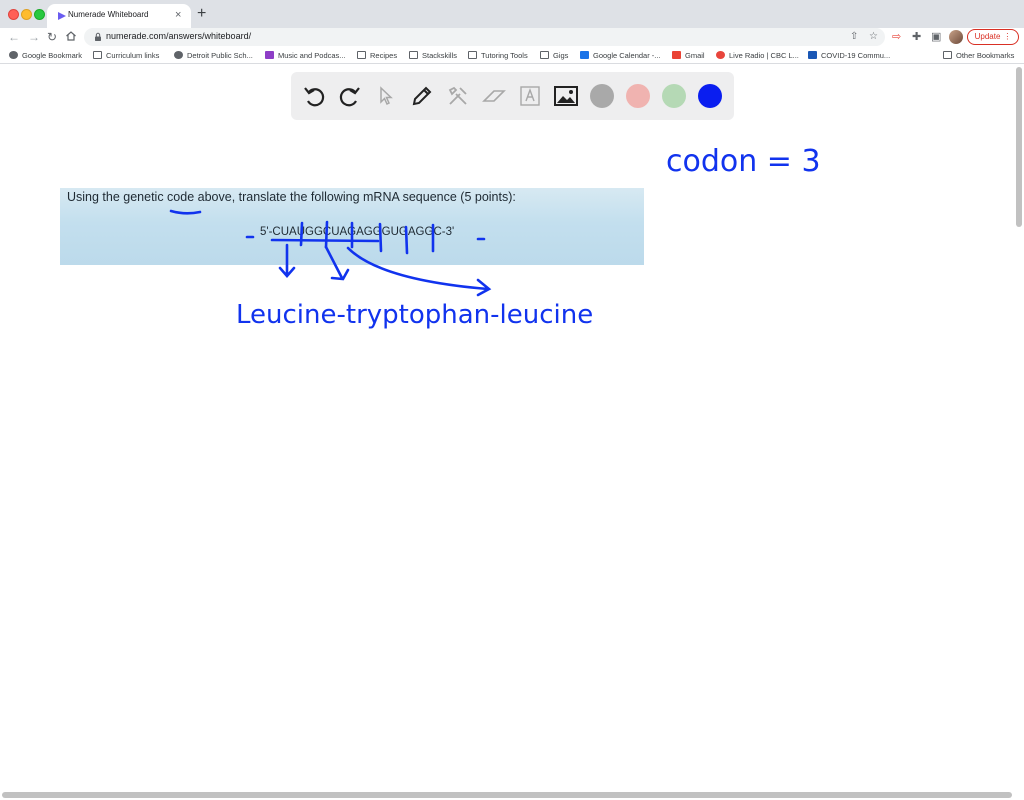  Describe the element at coordinates (71, 36) in the screenshot. I see `home-icon` at that location.